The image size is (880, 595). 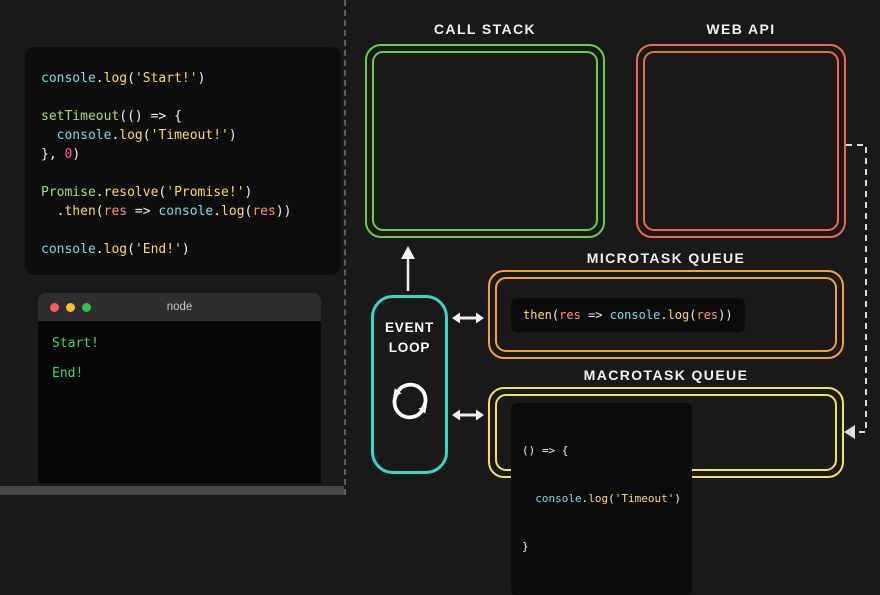 What do you see at coordinates (409, 327) in the screenshot?
I see `event-loop-label-top: EVENT` at bounding box center [409, 327].